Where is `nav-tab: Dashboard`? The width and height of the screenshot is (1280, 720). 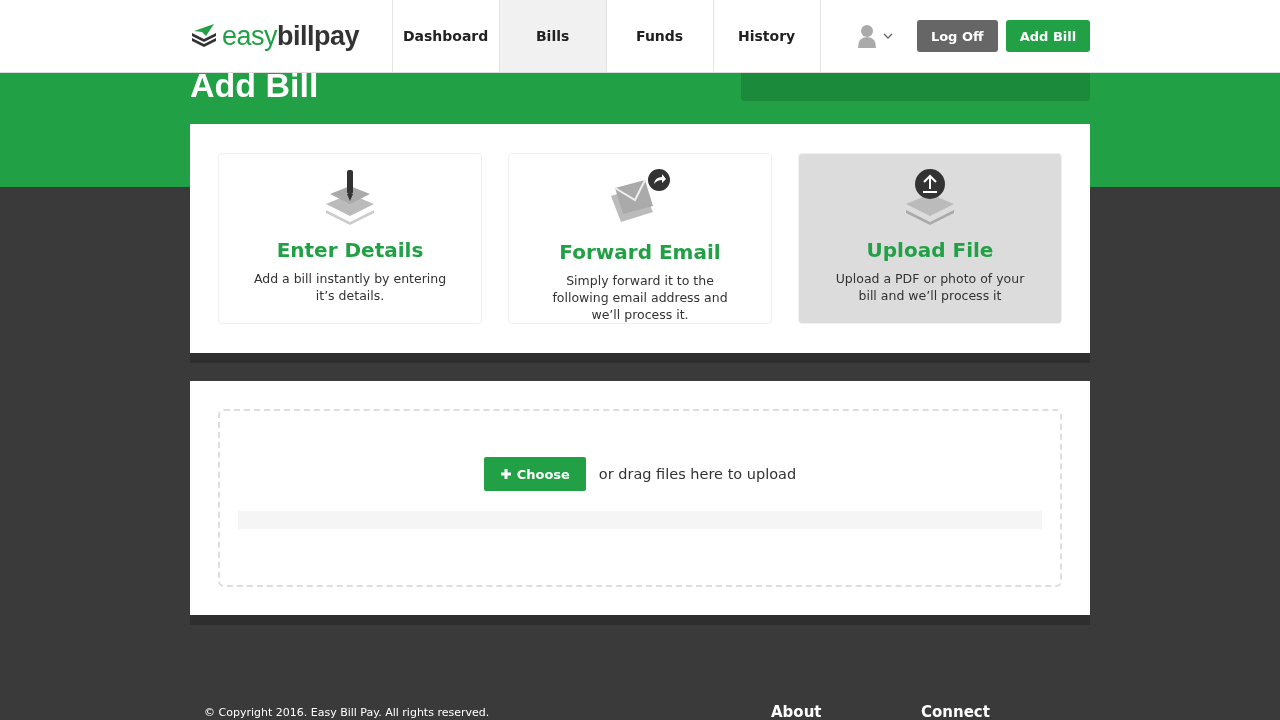 nav-tab: Dashboard is located at coordinates (446, 36).